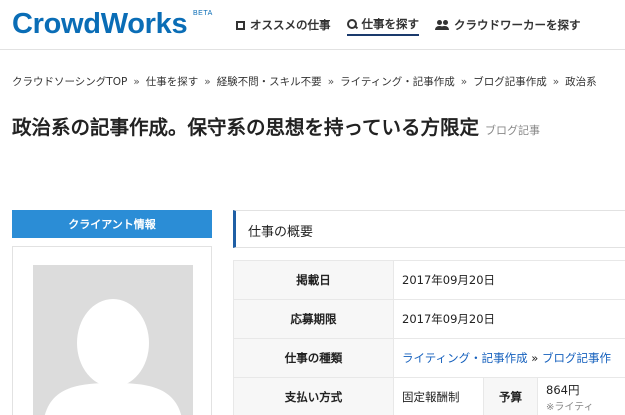 The width and height of the screenshot is (625, 415). I want to click on deadline-label: 応募期限, so click(313, 319).